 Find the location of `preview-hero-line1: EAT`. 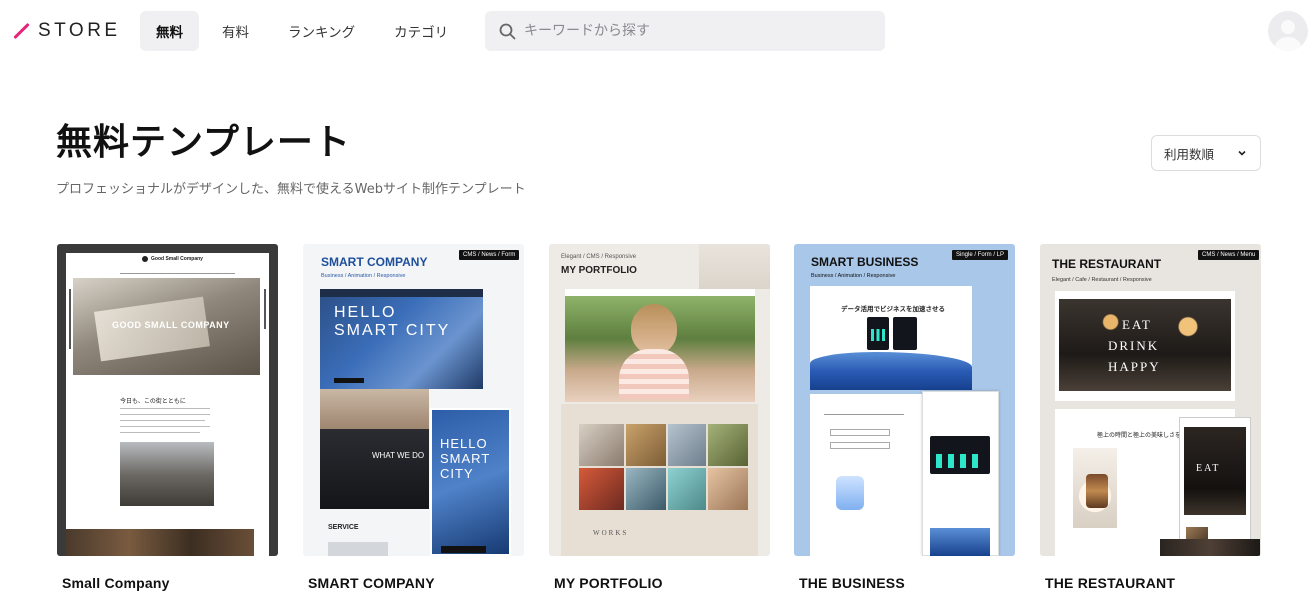

preview-hero-line1: EAT is located at coordinates (1137, 324).